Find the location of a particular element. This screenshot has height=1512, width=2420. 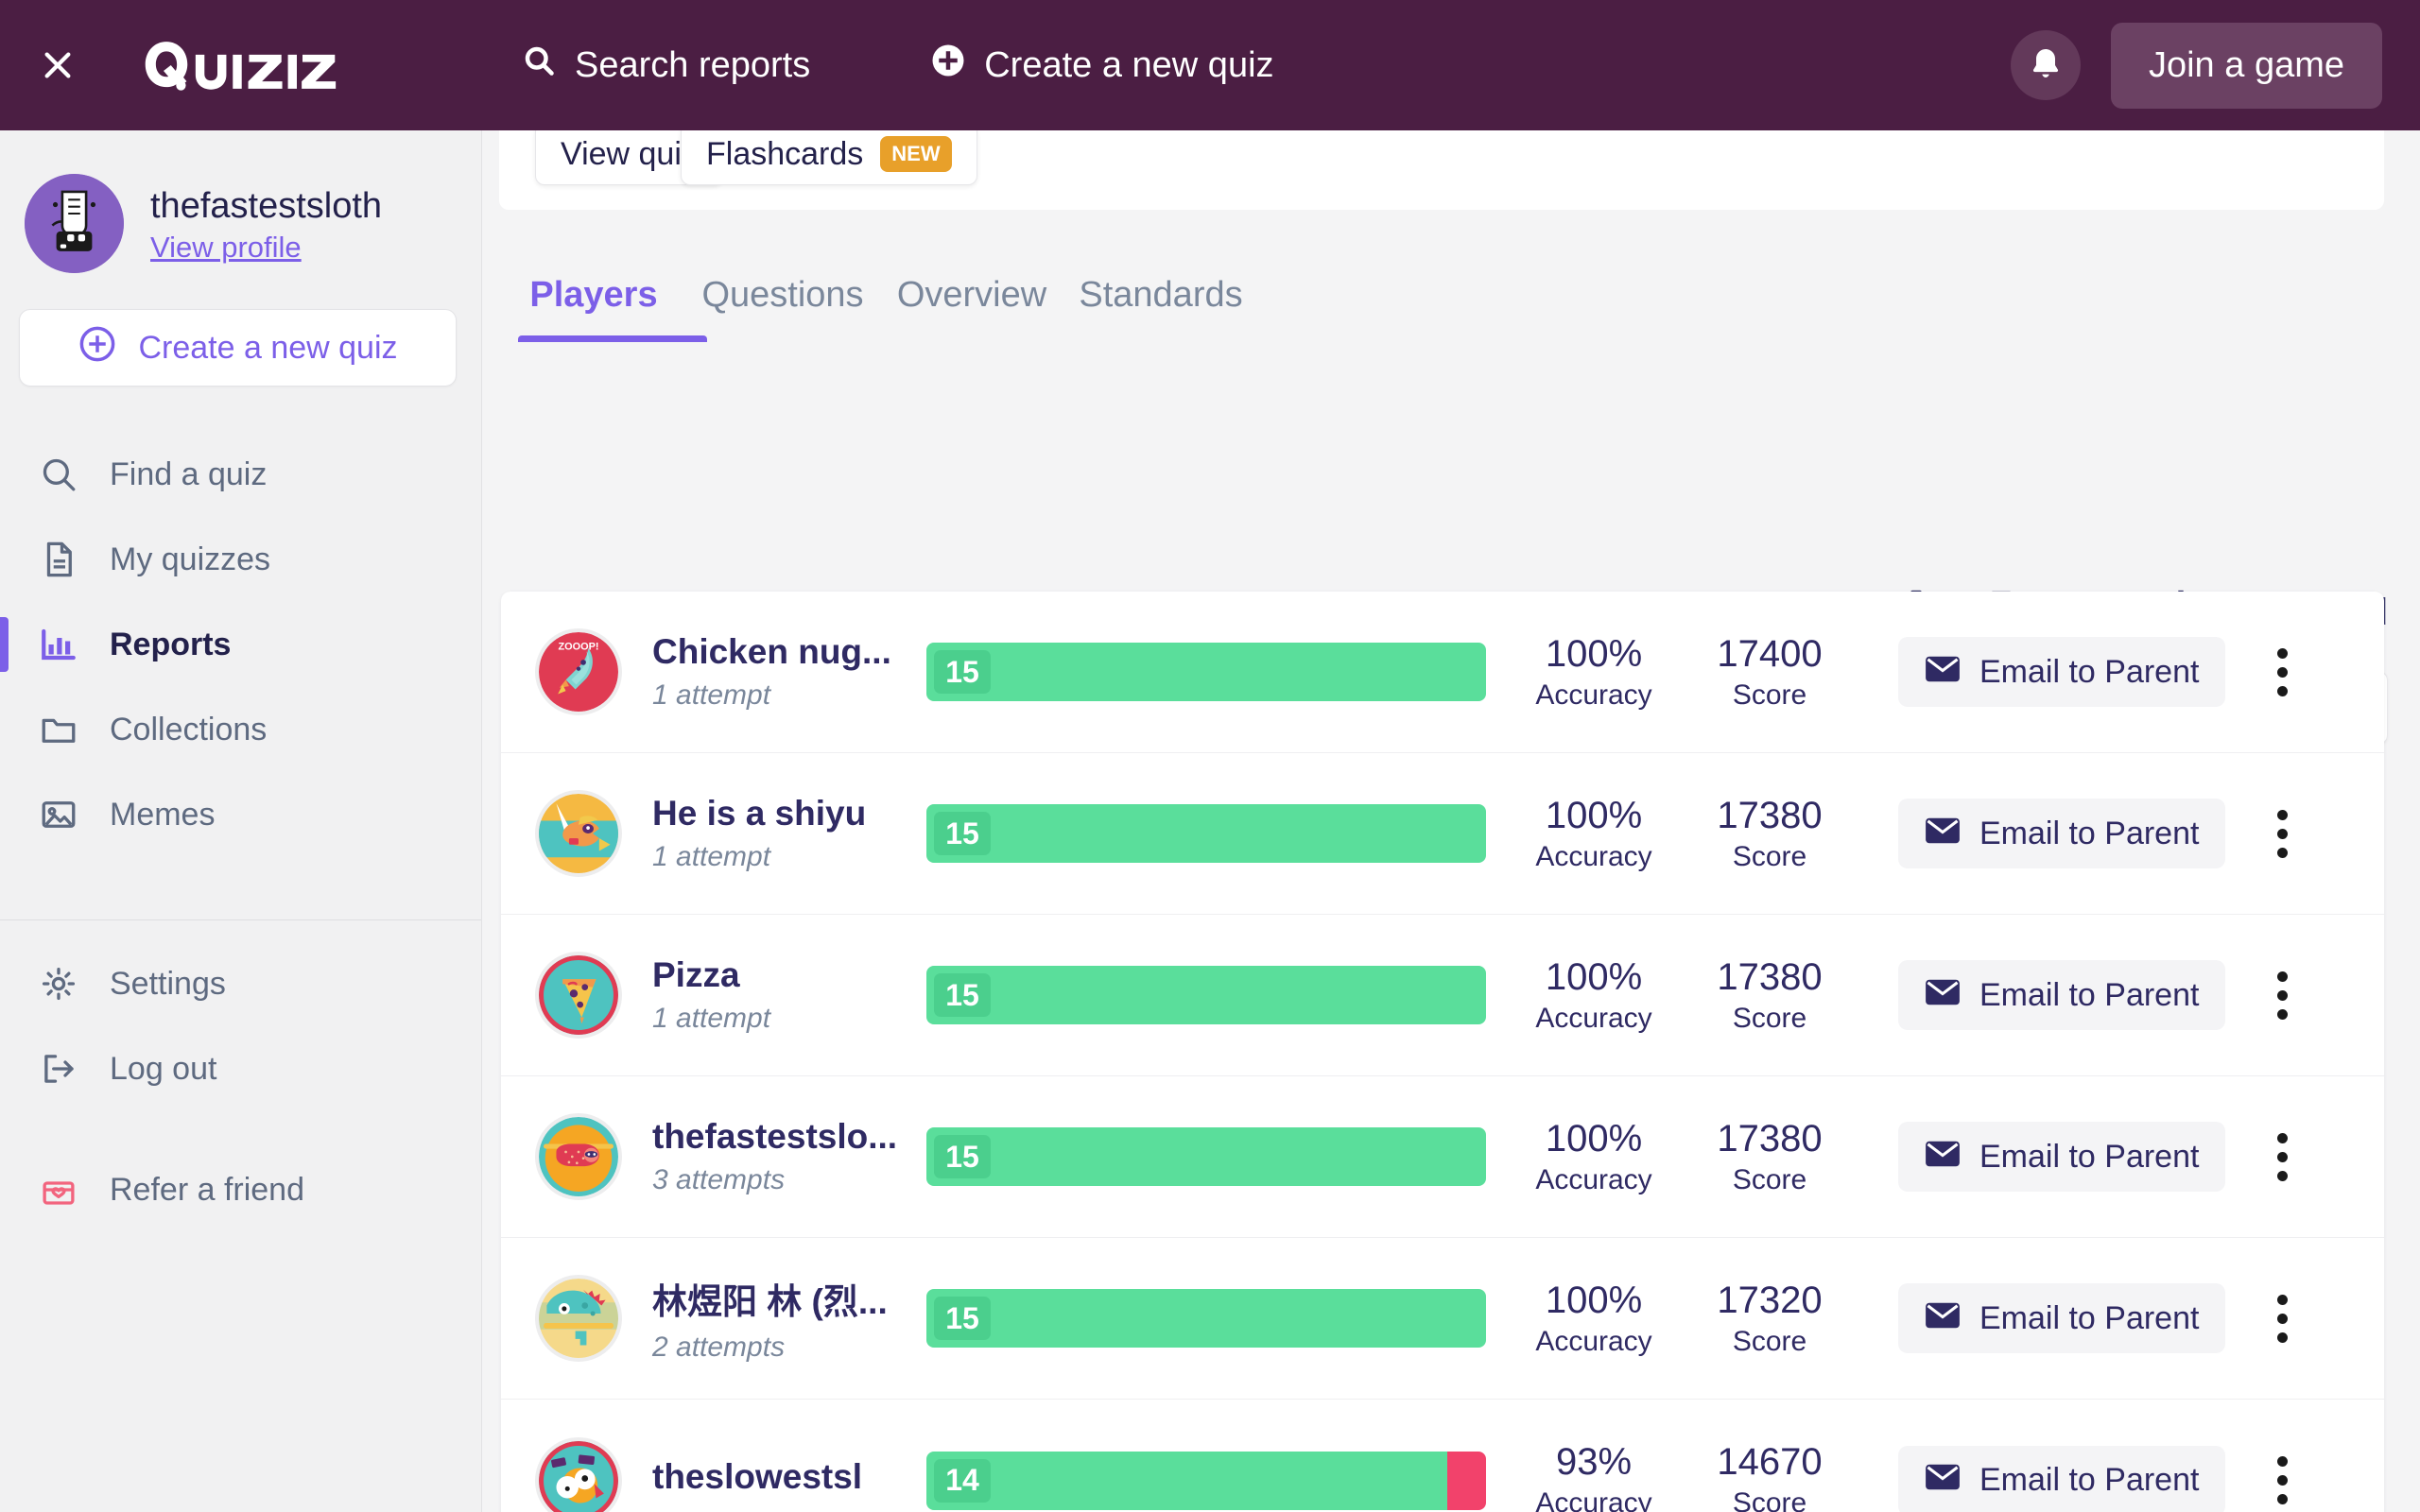

correct-count: 14 is located at coordinates (963, 1480).